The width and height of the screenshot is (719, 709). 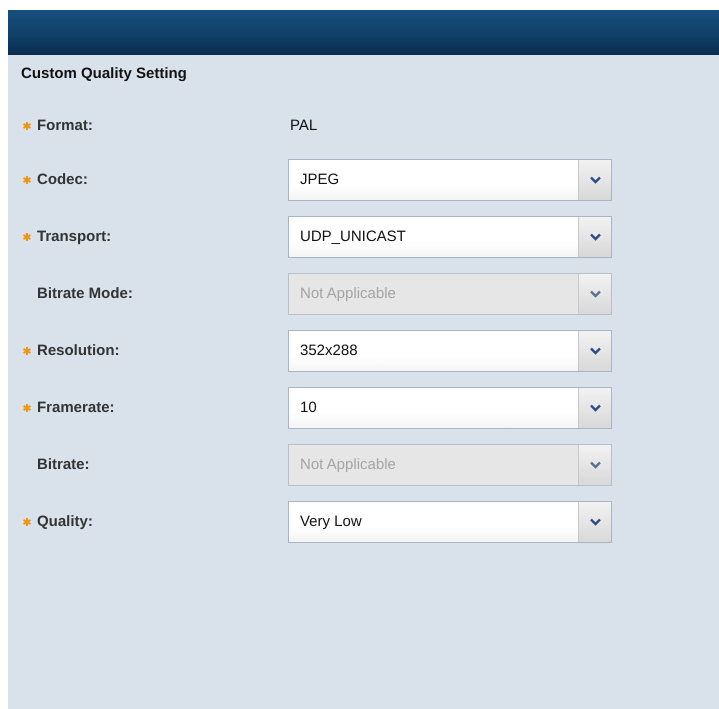 I want to click on dropdown: Very Low, so click(x=450, y=521).